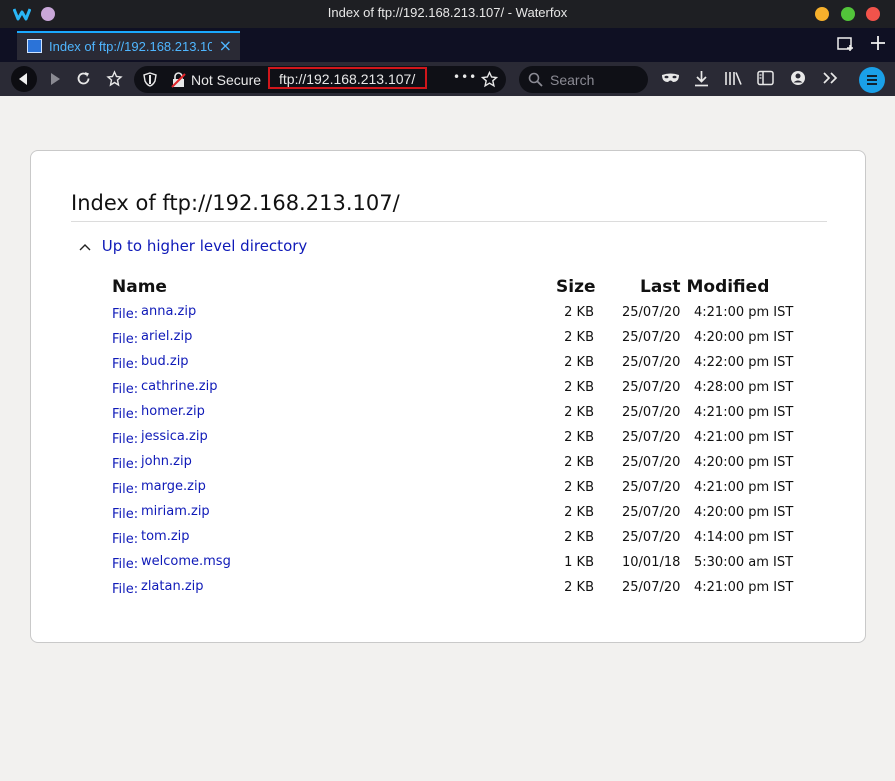  I want to click on table-row: File: john.zip 2 KB 25/07/20 4:20:00 pm IST, so click(449, 465).